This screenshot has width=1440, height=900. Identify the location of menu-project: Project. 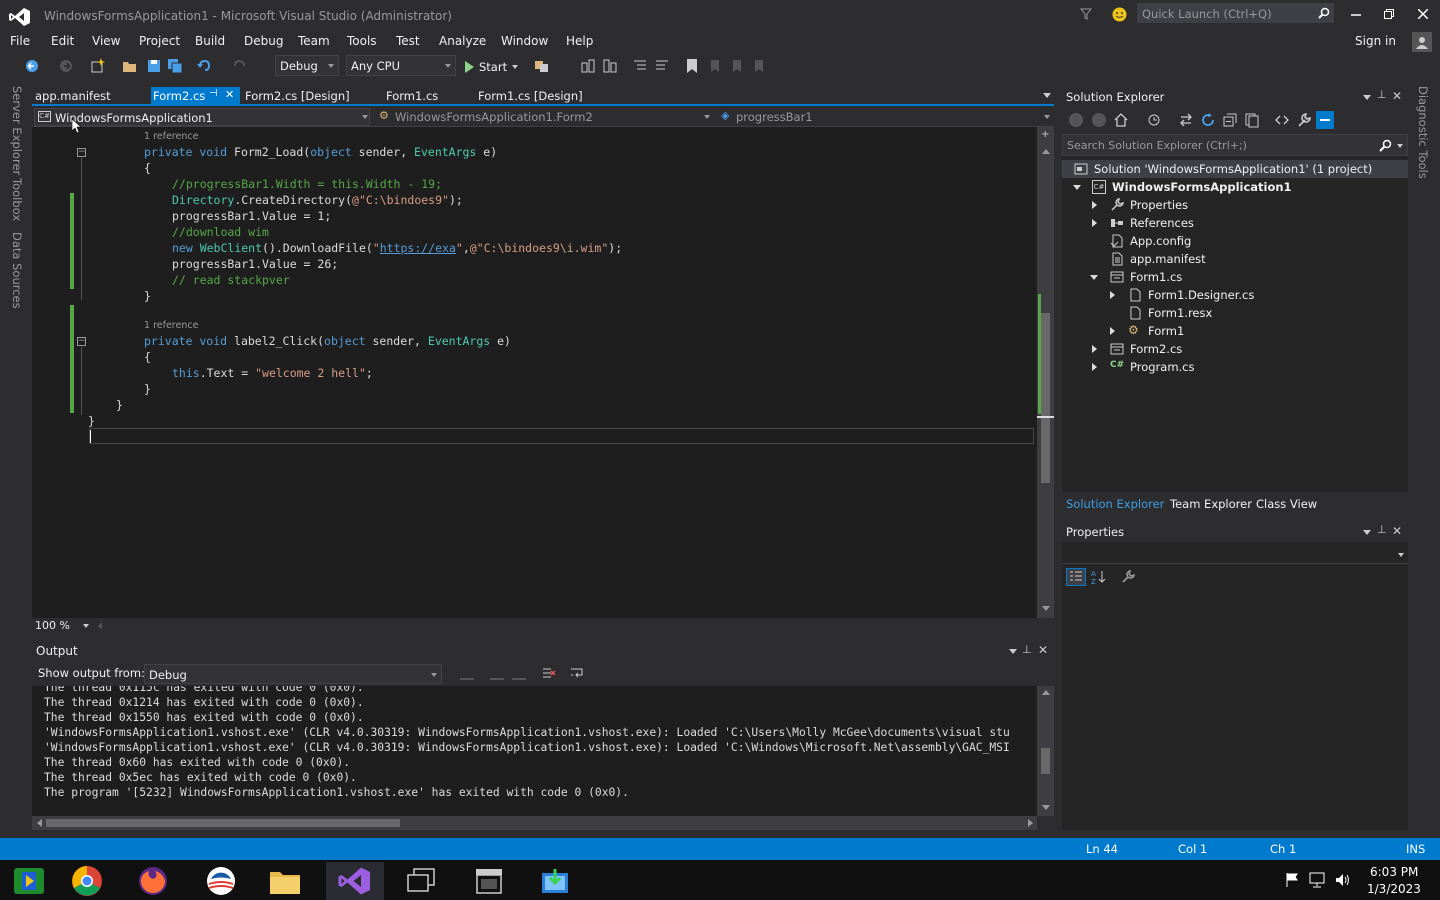
(159, 41).